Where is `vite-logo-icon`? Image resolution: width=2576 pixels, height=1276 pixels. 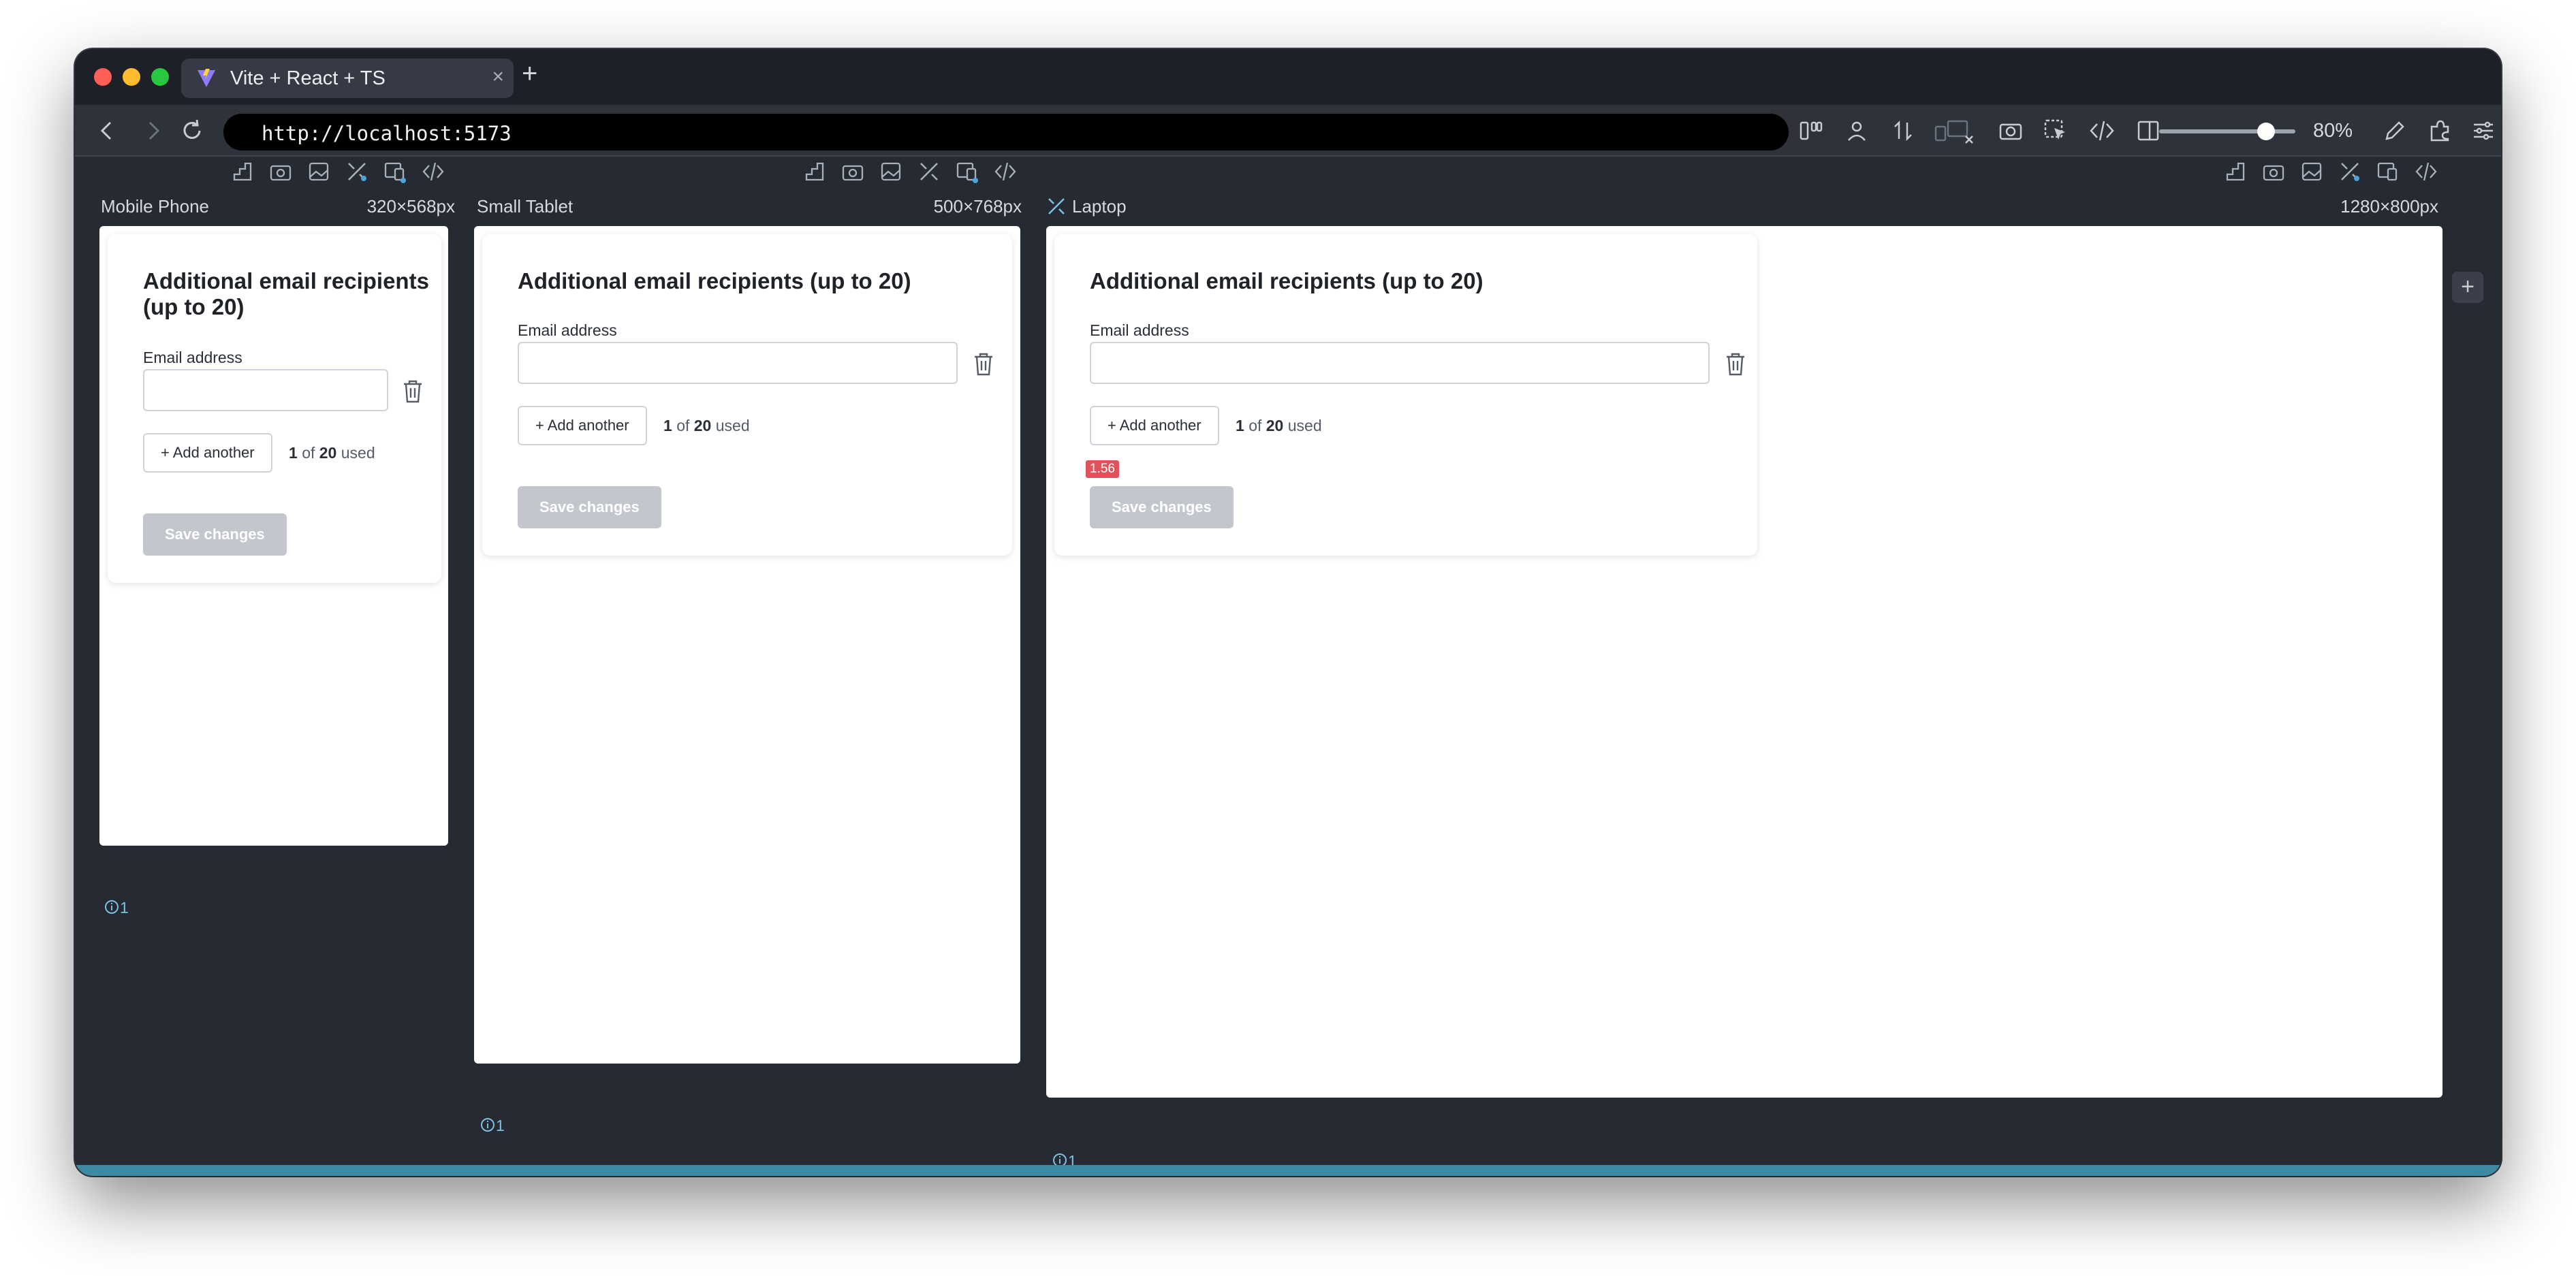
vite-logo-icon is located at coordinates (206, 78).